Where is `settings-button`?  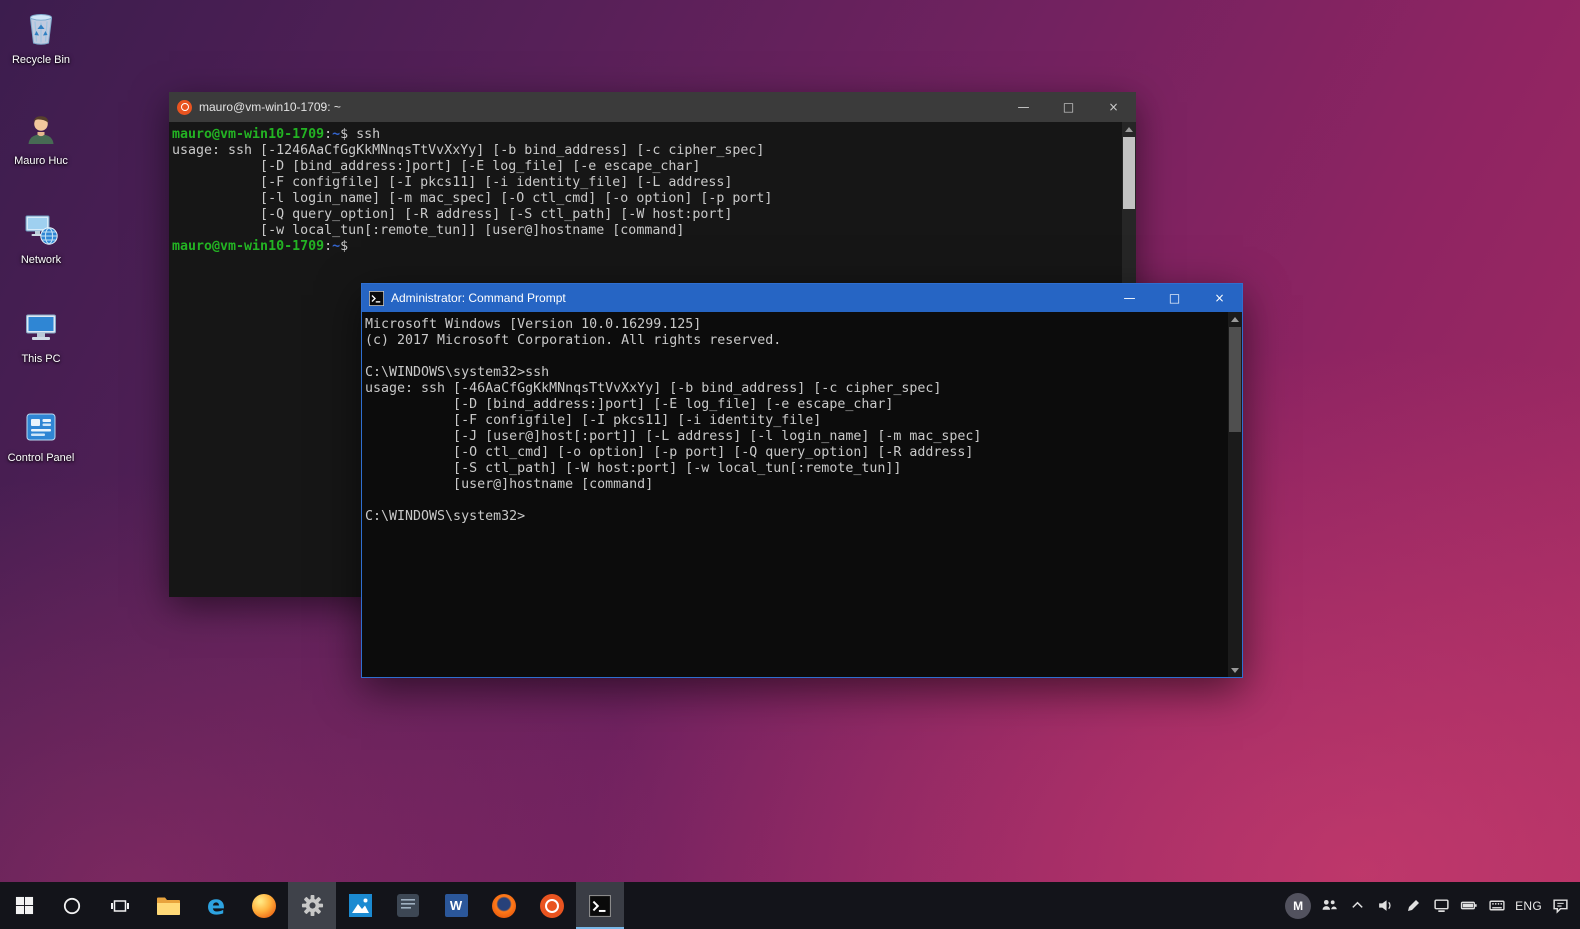 settings-button is located at coordinates (312, 905).